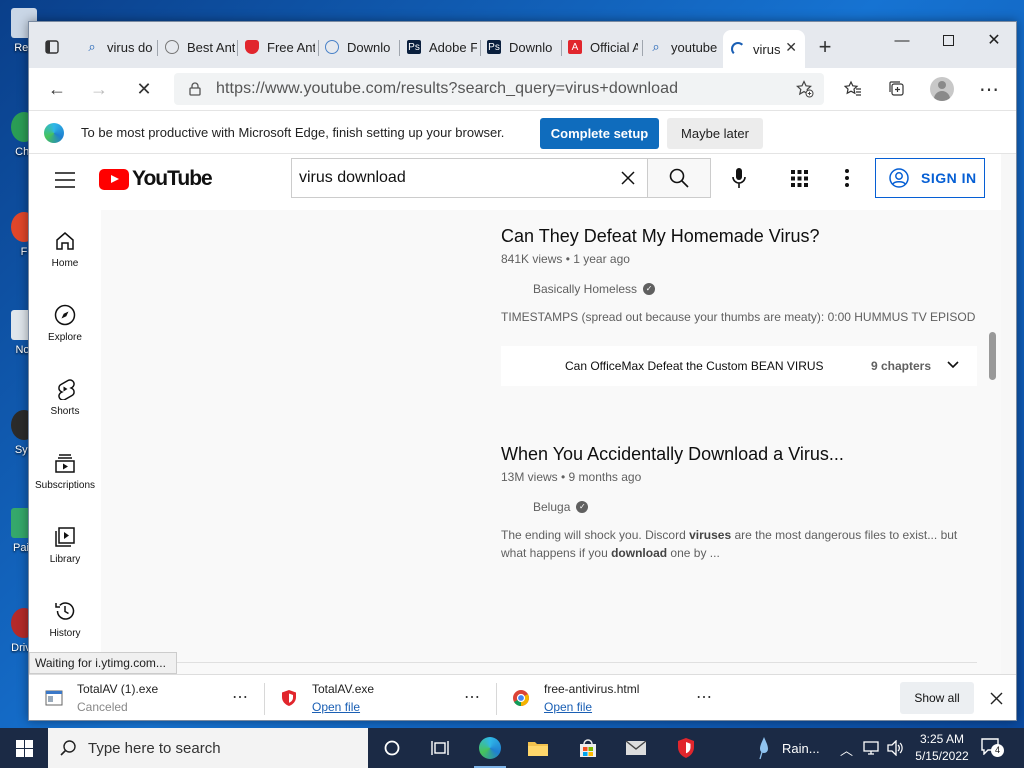  Describe the element at coordinates (686, 748) in the screenshot. I see `taskbar-app-totalav` at that location.